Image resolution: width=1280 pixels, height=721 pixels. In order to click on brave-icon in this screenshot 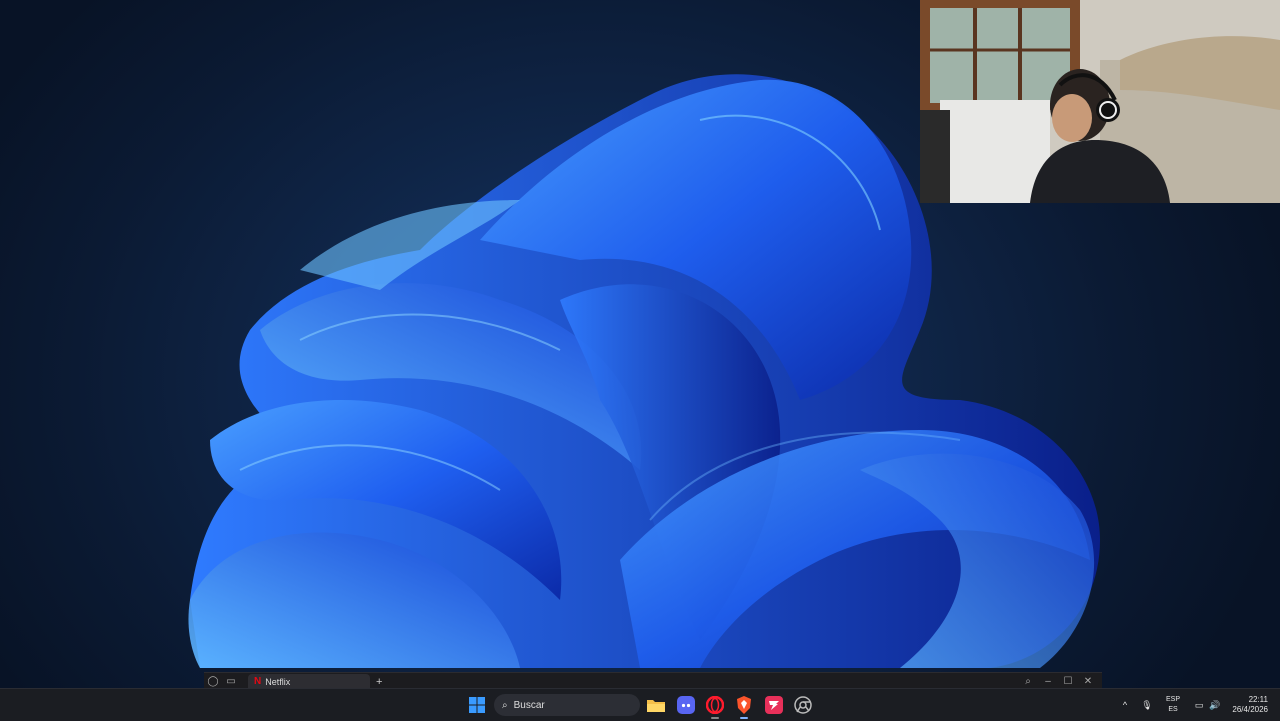, I will do `click(744, 705)`.